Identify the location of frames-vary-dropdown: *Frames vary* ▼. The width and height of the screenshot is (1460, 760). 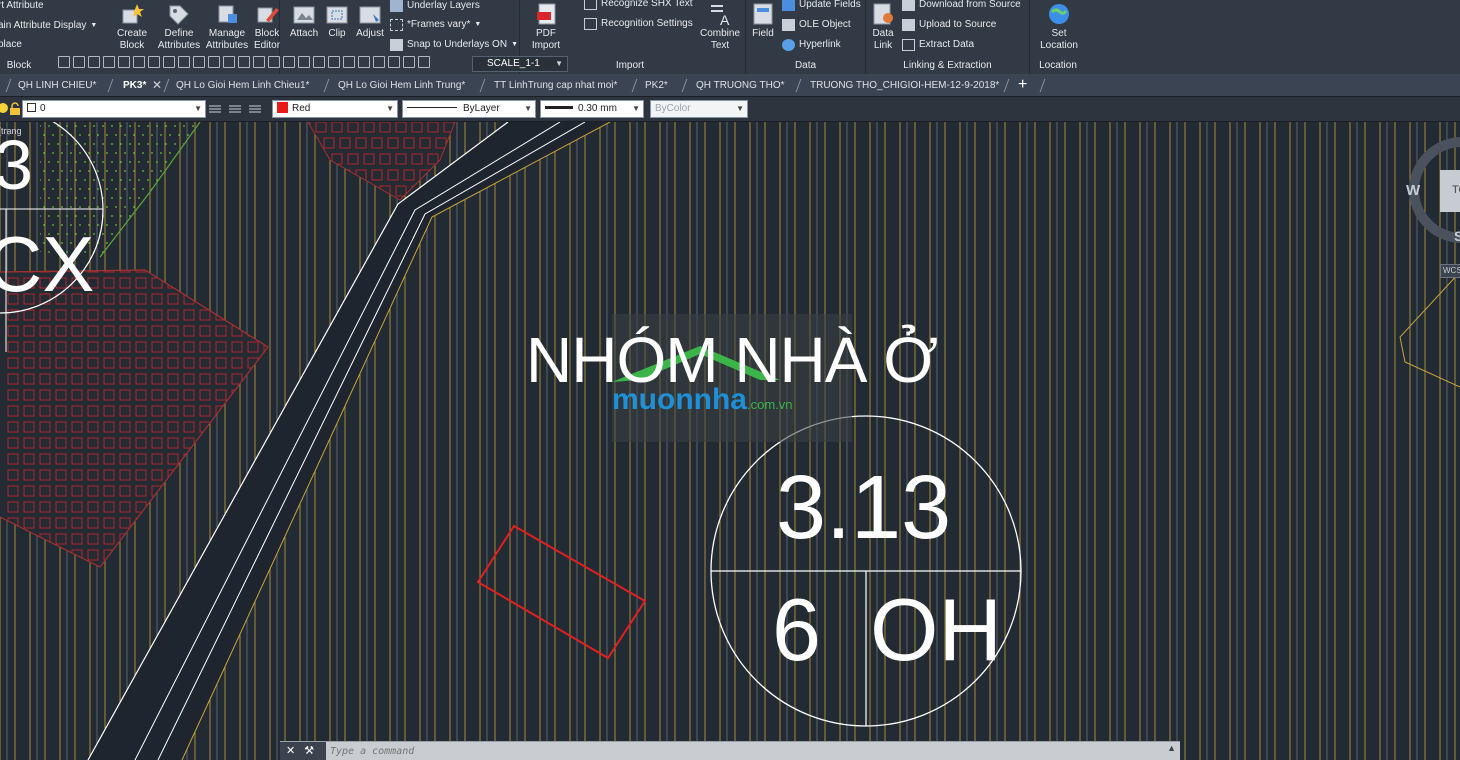
(435, 25).